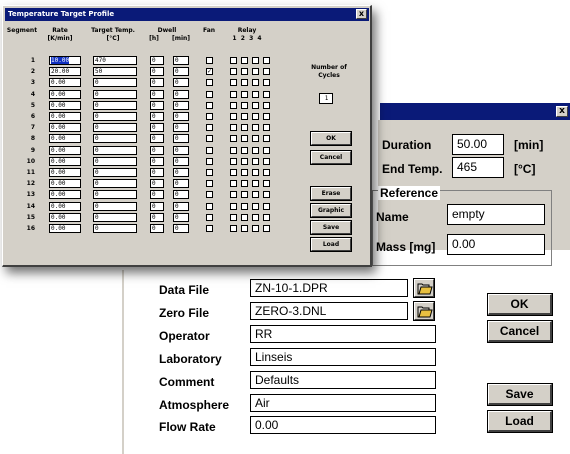 This screenshot has width=570, height=454. What do you see at coordinates (115, 60) in the screenshot?
I see `target-temp-field: 470` at bounding box center [115, 60].